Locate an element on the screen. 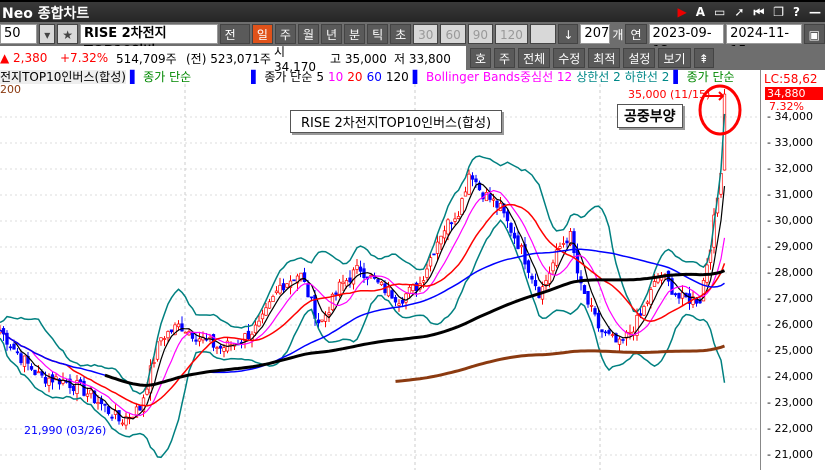  minimize-icon: — is located at coordinates (815, 12).